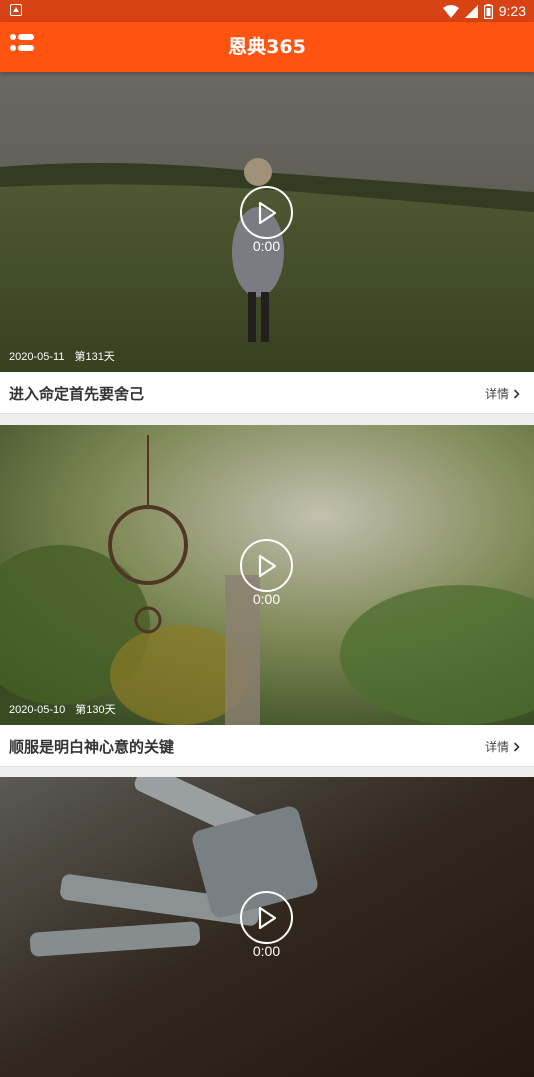  I want to click on card-footer: 进入命定首先要舍己 详情, so click(267, 393).